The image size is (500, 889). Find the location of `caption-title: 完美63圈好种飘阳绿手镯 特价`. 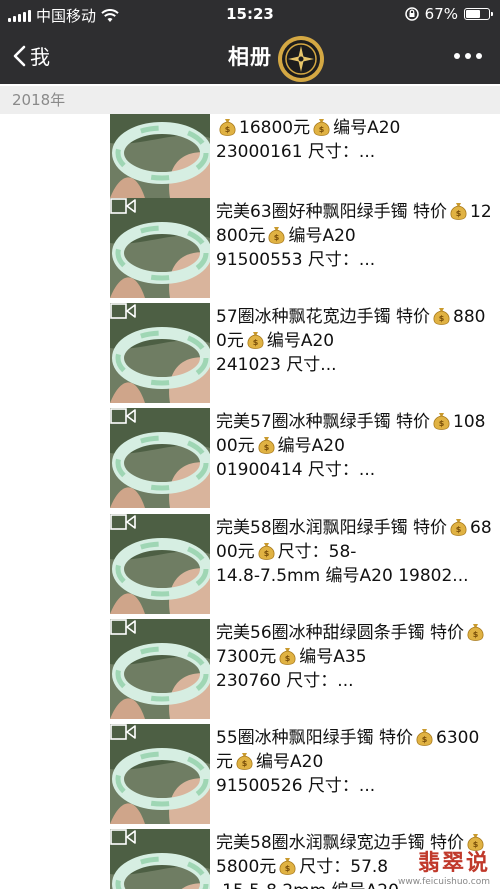

caption-title: 完美63圈好种飘阳绿手镯 特价 is located at coordinates (332, 212).